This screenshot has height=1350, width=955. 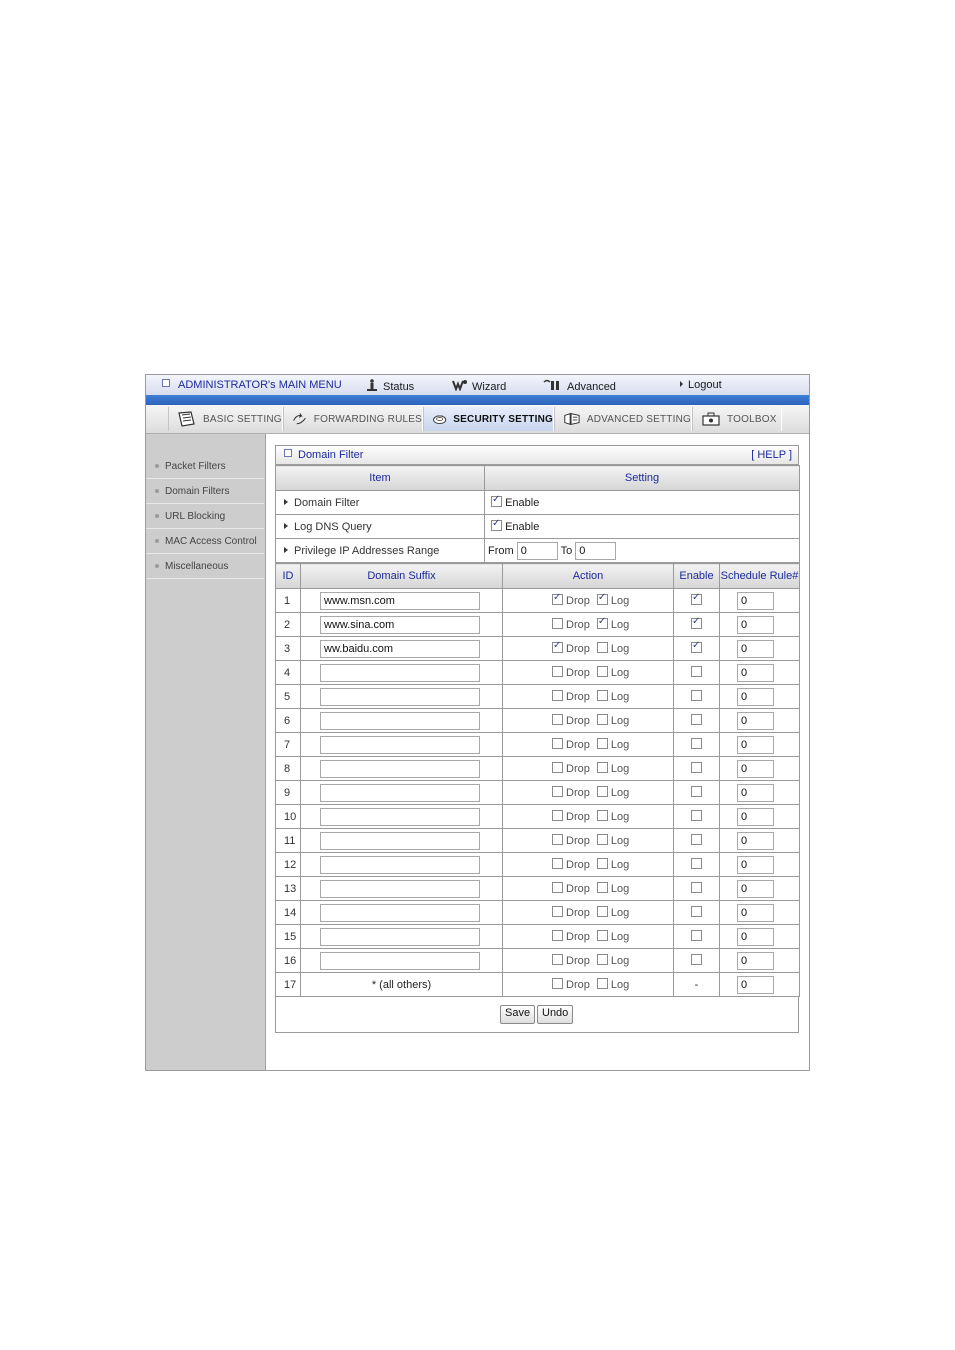 I want to click on tab-security-setting: SECURITY SETTING, so click(x=488, y=419).